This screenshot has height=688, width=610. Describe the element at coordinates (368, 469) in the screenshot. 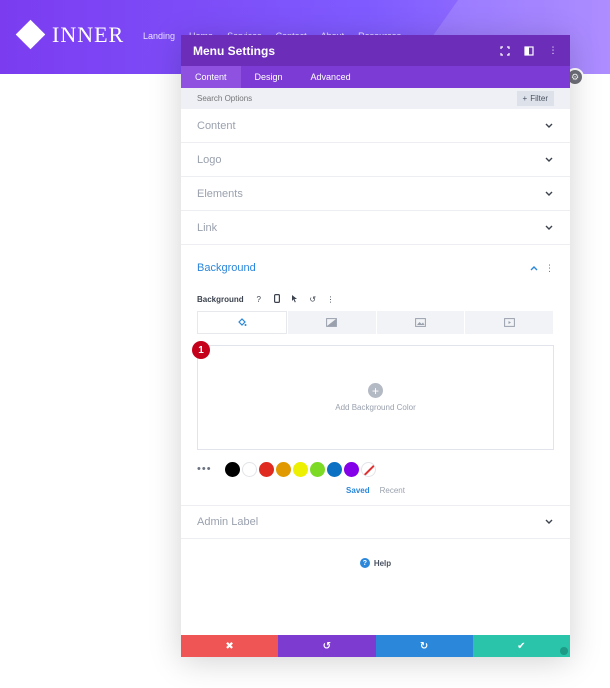

I see `swatch-none` at that location.